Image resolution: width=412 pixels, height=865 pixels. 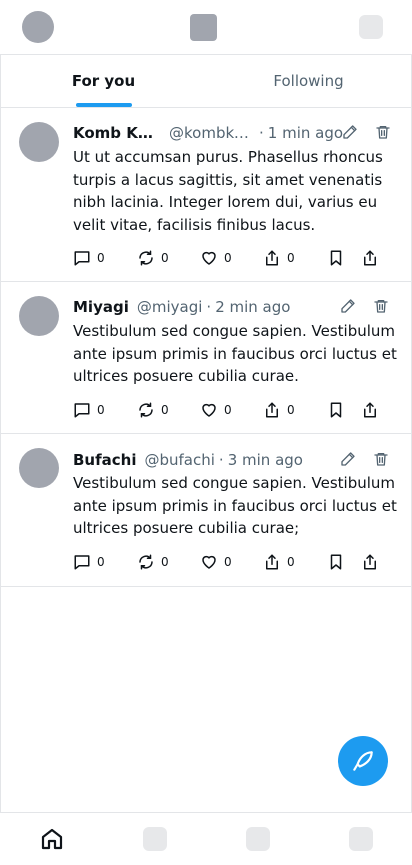 I want to click on active-tab-indicator, so click(x=104, y=105).